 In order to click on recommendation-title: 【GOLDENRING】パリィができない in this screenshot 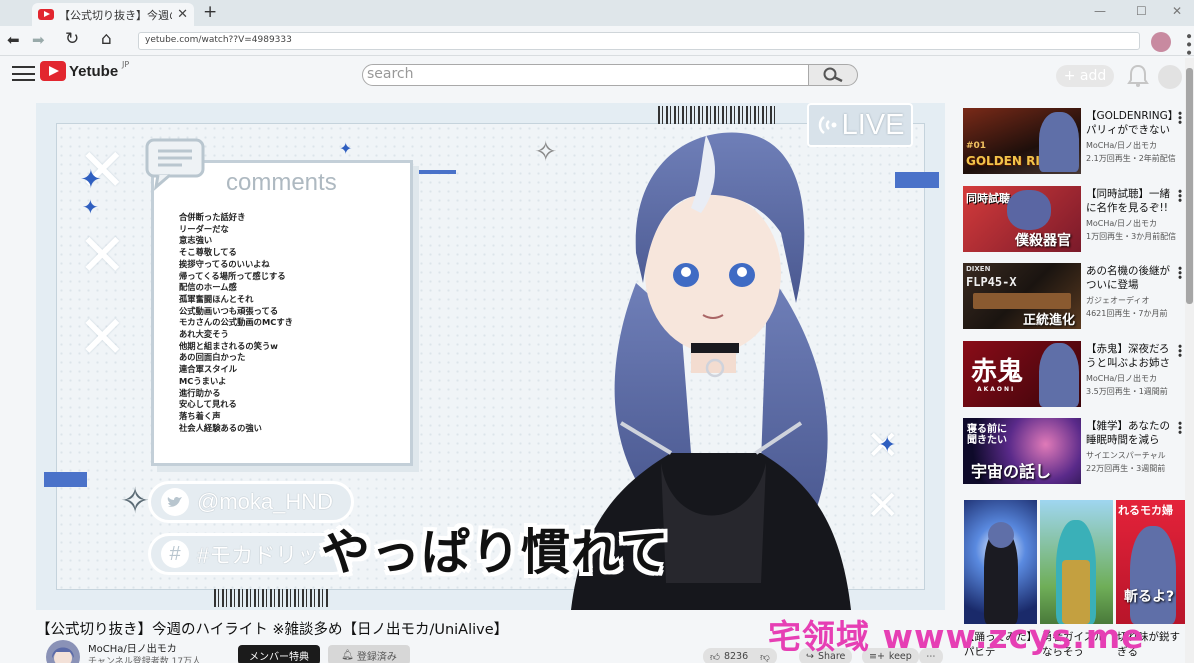, I will do `click(1130, 123)`.